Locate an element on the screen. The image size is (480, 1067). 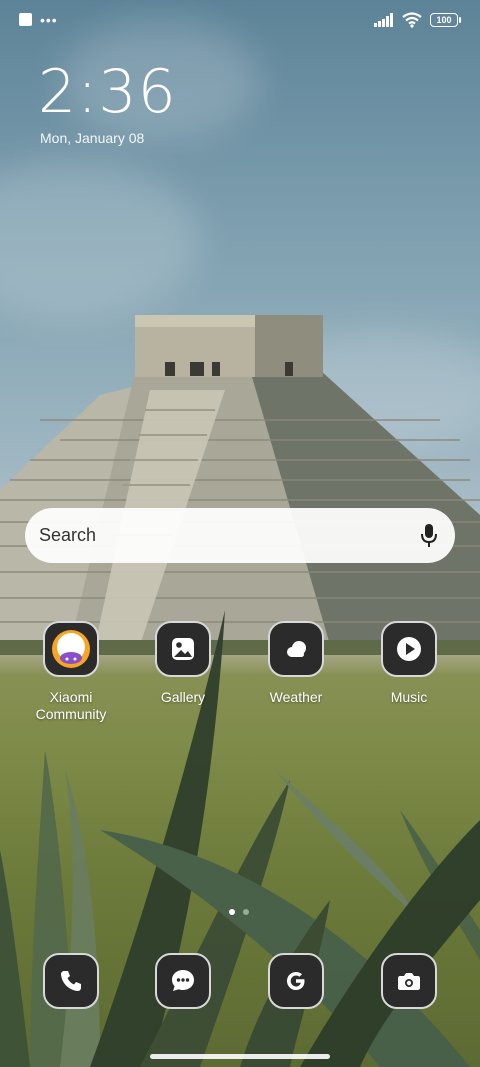
app-weather: Weather is located at coordinates (296, 663).